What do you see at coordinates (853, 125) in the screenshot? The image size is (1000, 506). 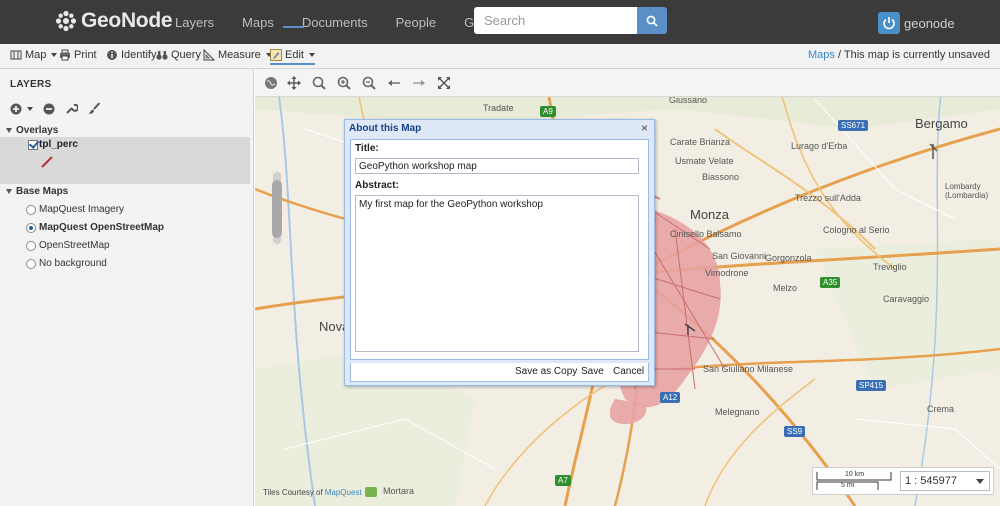 I see `road-shield-ss671: SS671` at bounding box center [853, 125].